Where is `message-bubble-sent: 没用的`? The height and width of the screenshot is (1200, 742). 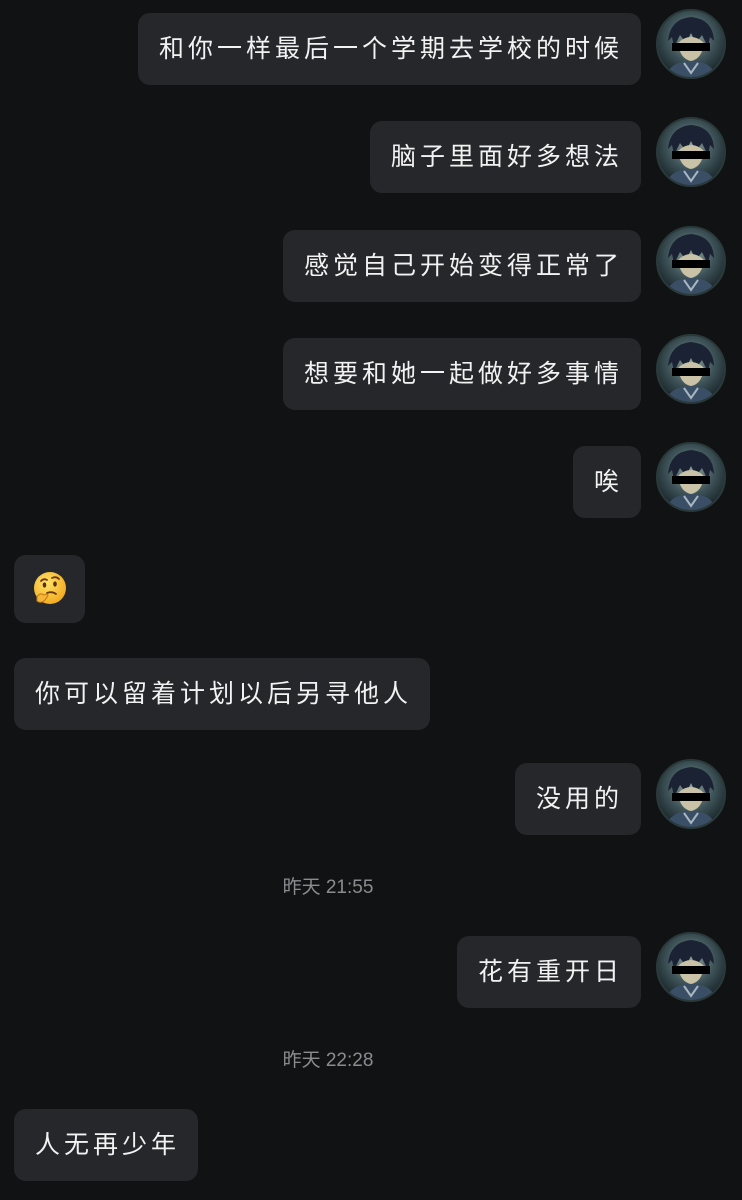 message-bubble-sent: 没用的 is located at coordinates (577, 799).